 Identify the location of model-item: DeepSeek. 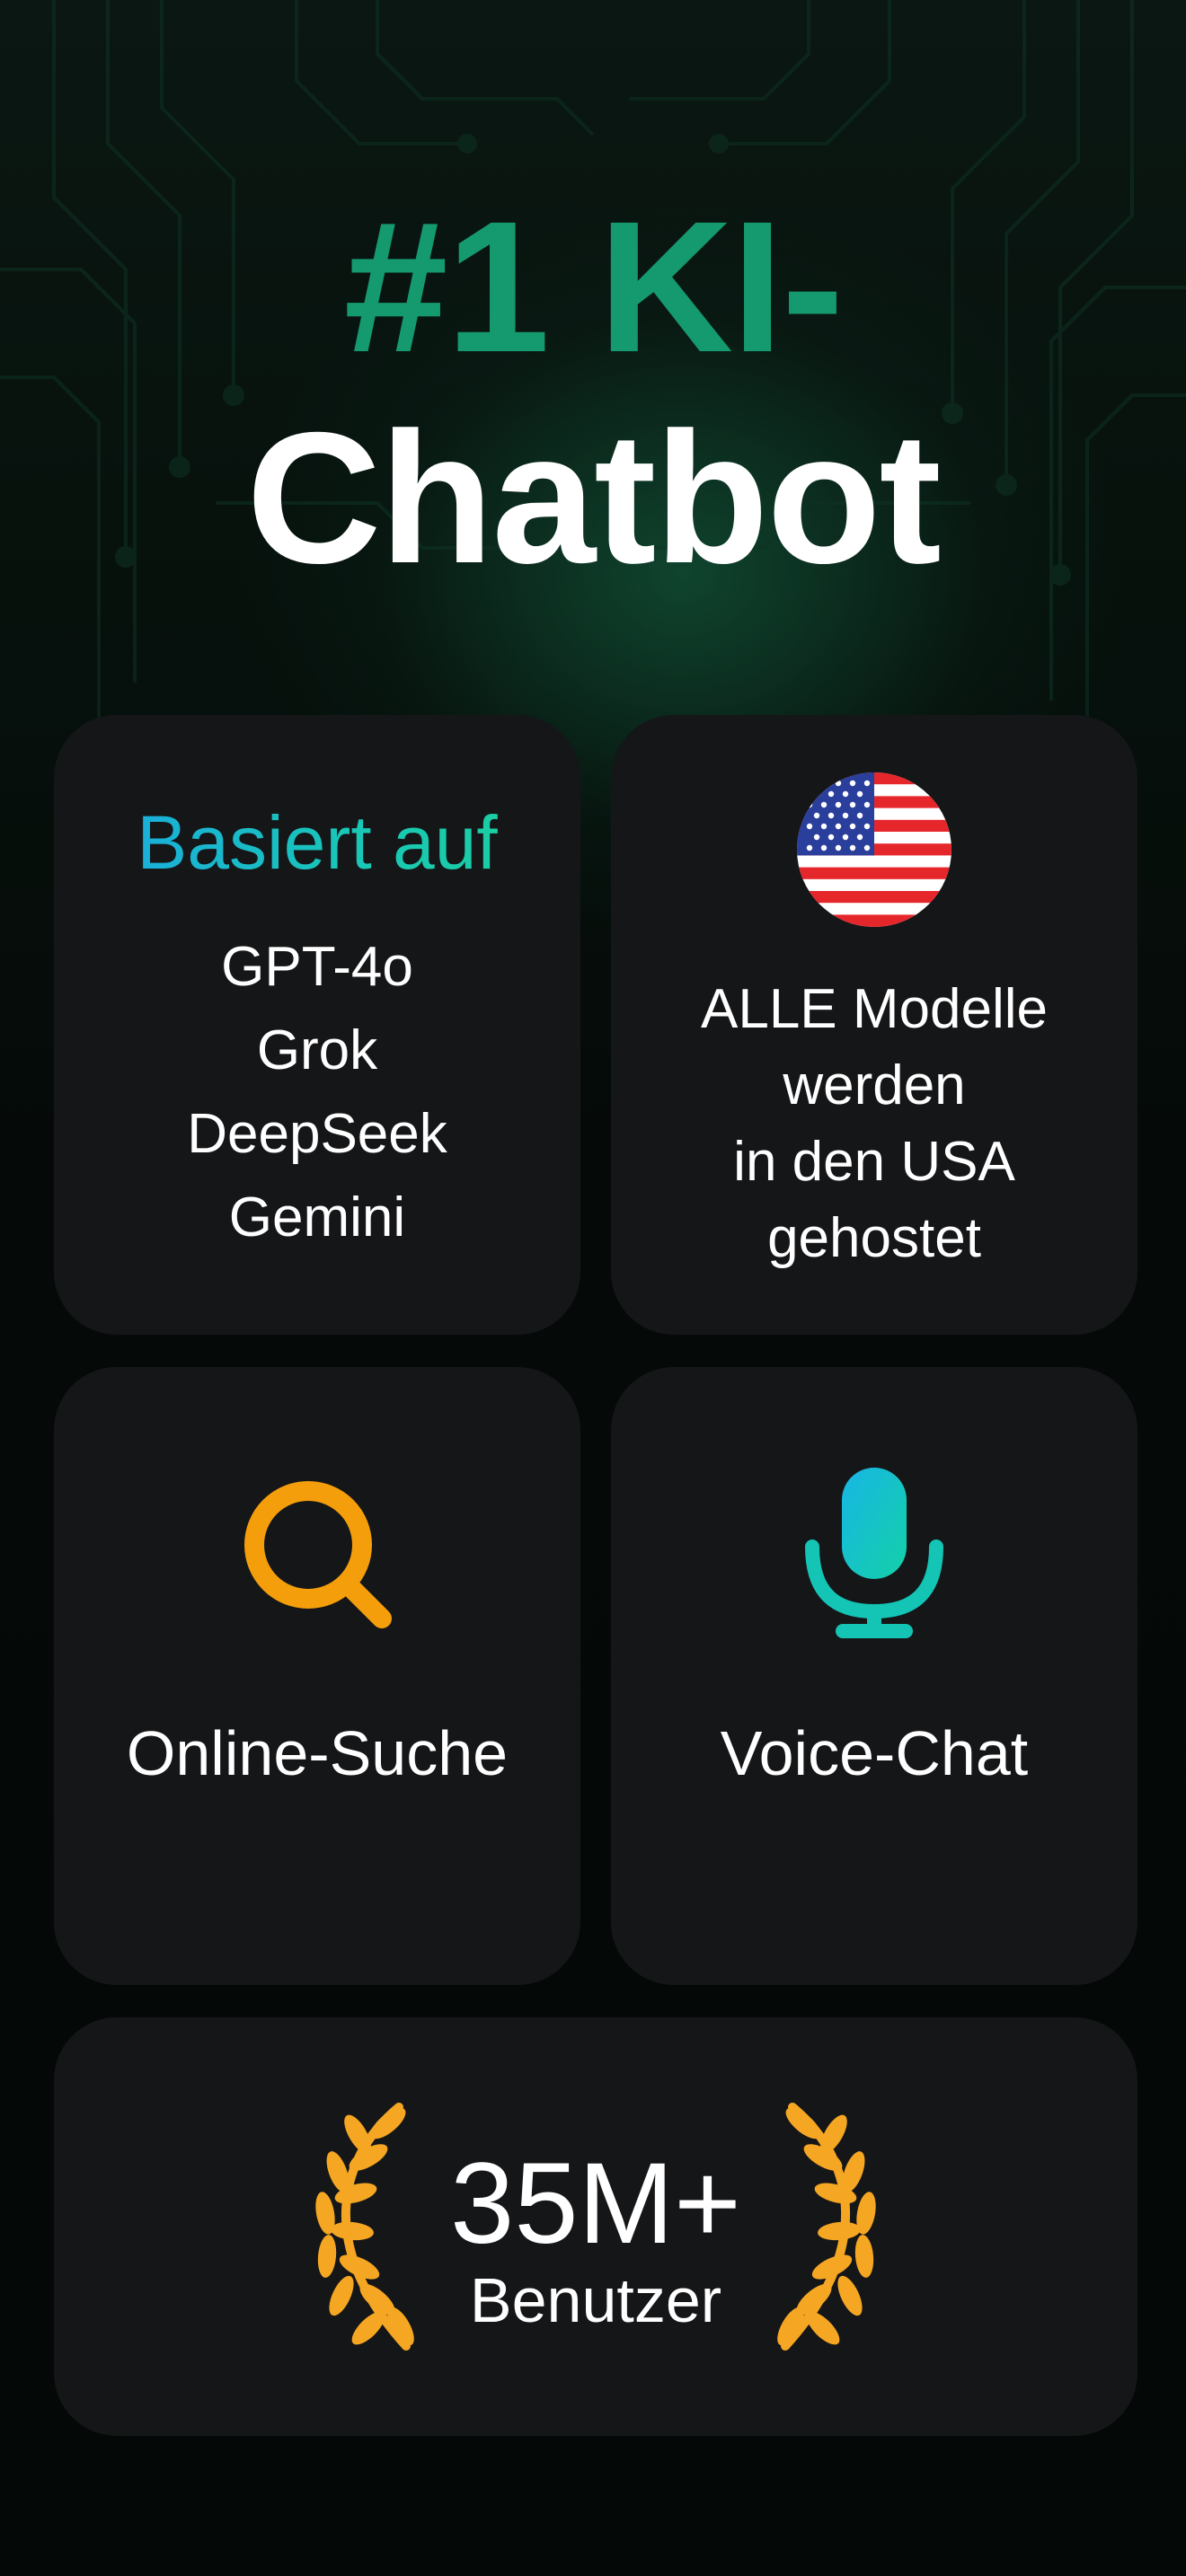
(317, 1134).